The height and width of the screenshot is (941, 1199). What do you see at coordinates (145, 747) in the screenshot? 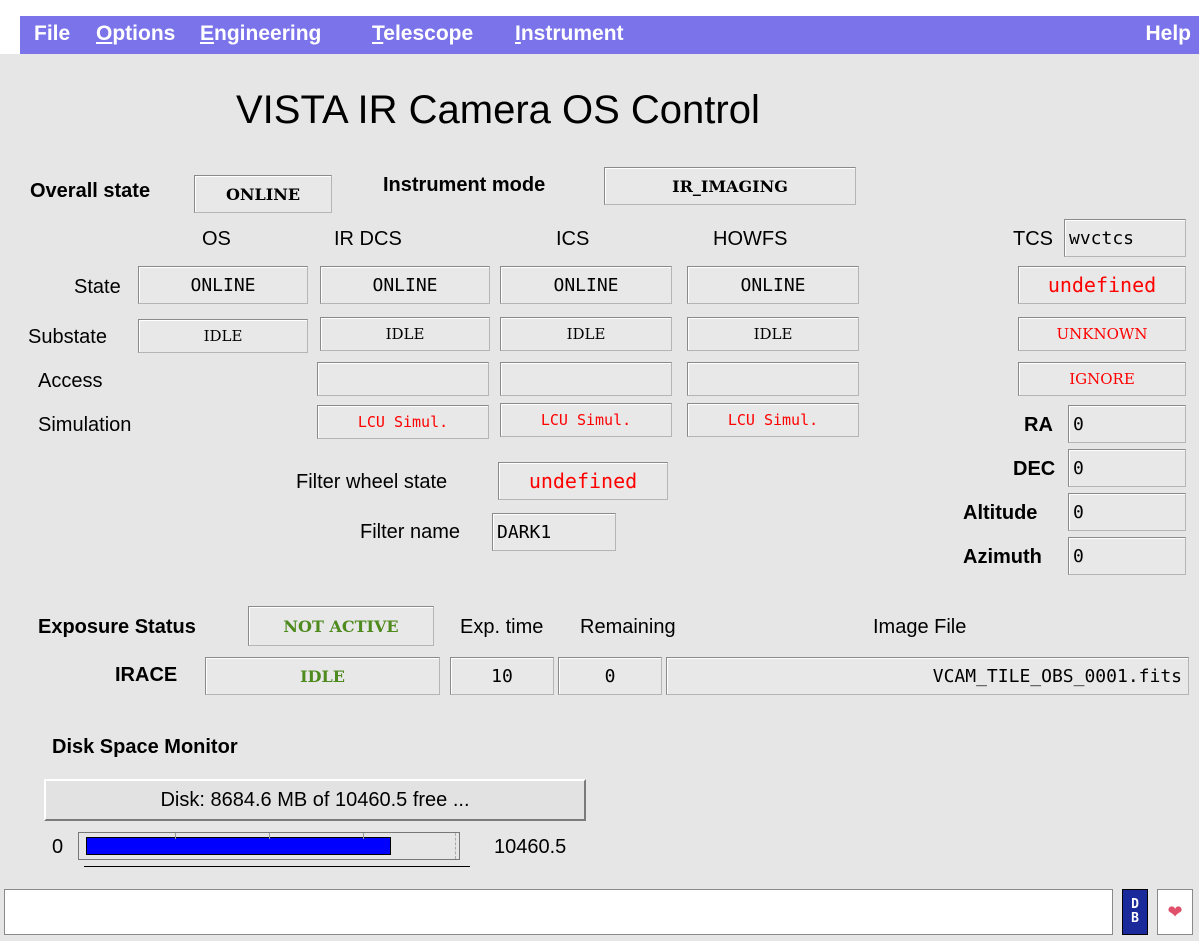
I see `disk-monitor-title: Disk Space Monitor` at bounding box center [145, 747].